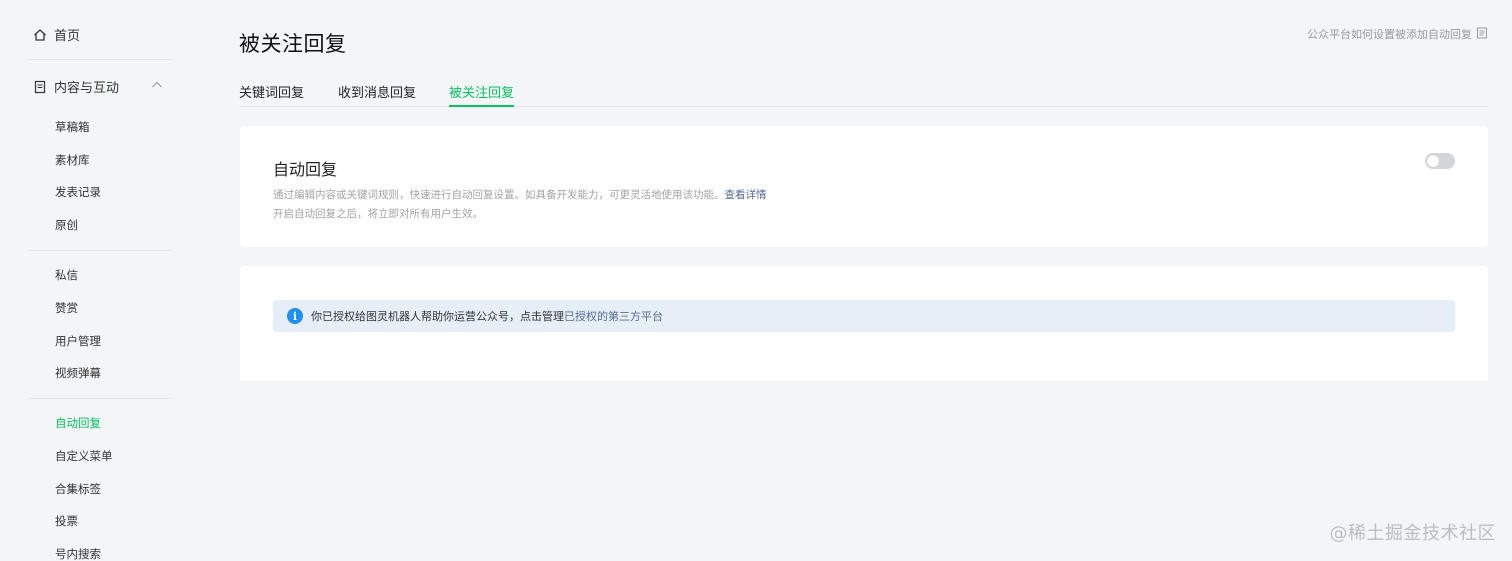 The image size is (1512, 561). I want to click on help-link-label: 公众平台如何设置被添加自动回复, so click(1389, 34).